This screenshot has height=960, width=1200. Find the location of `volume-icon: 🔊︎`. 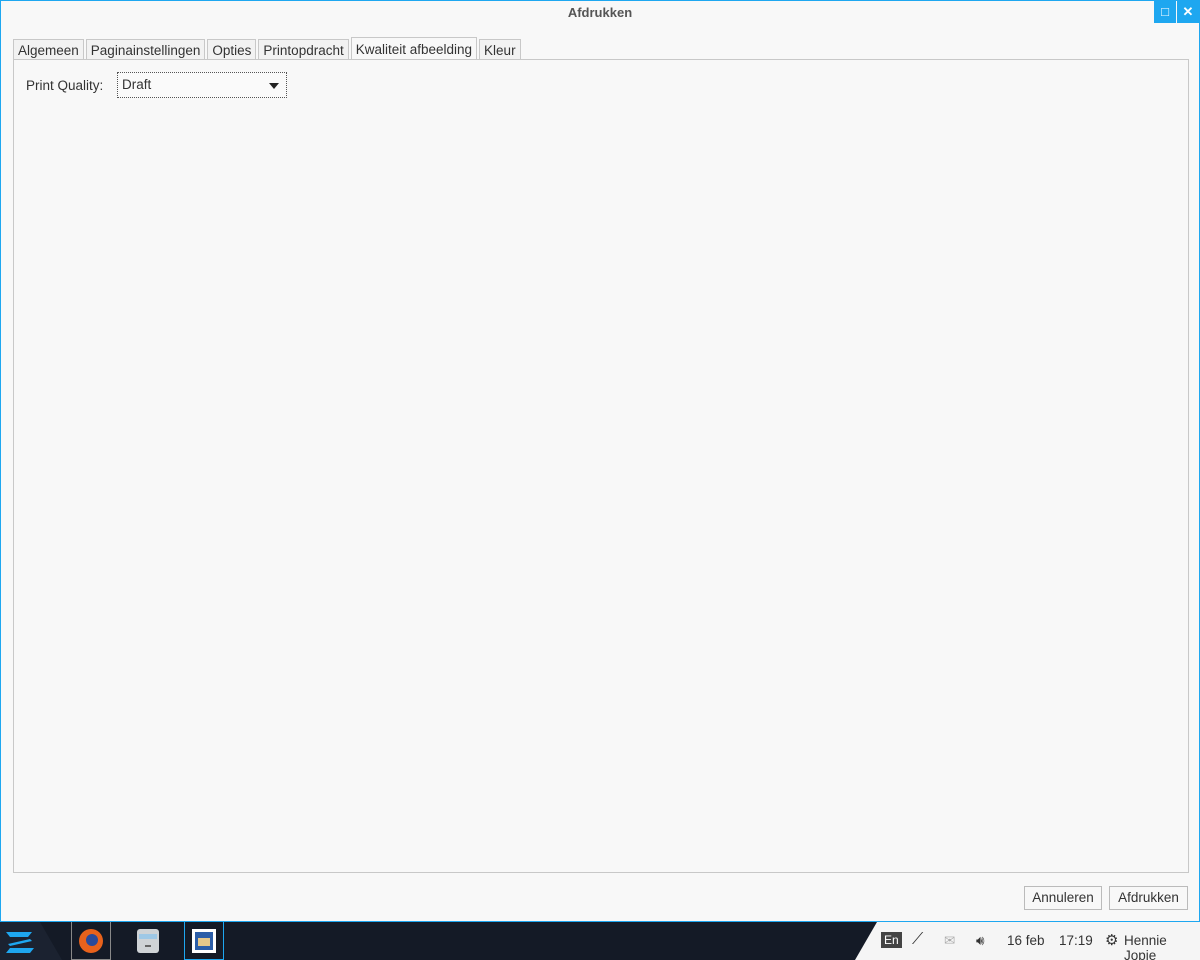

volume-icon: 🔊︎ is located at coordinates (980, 941).